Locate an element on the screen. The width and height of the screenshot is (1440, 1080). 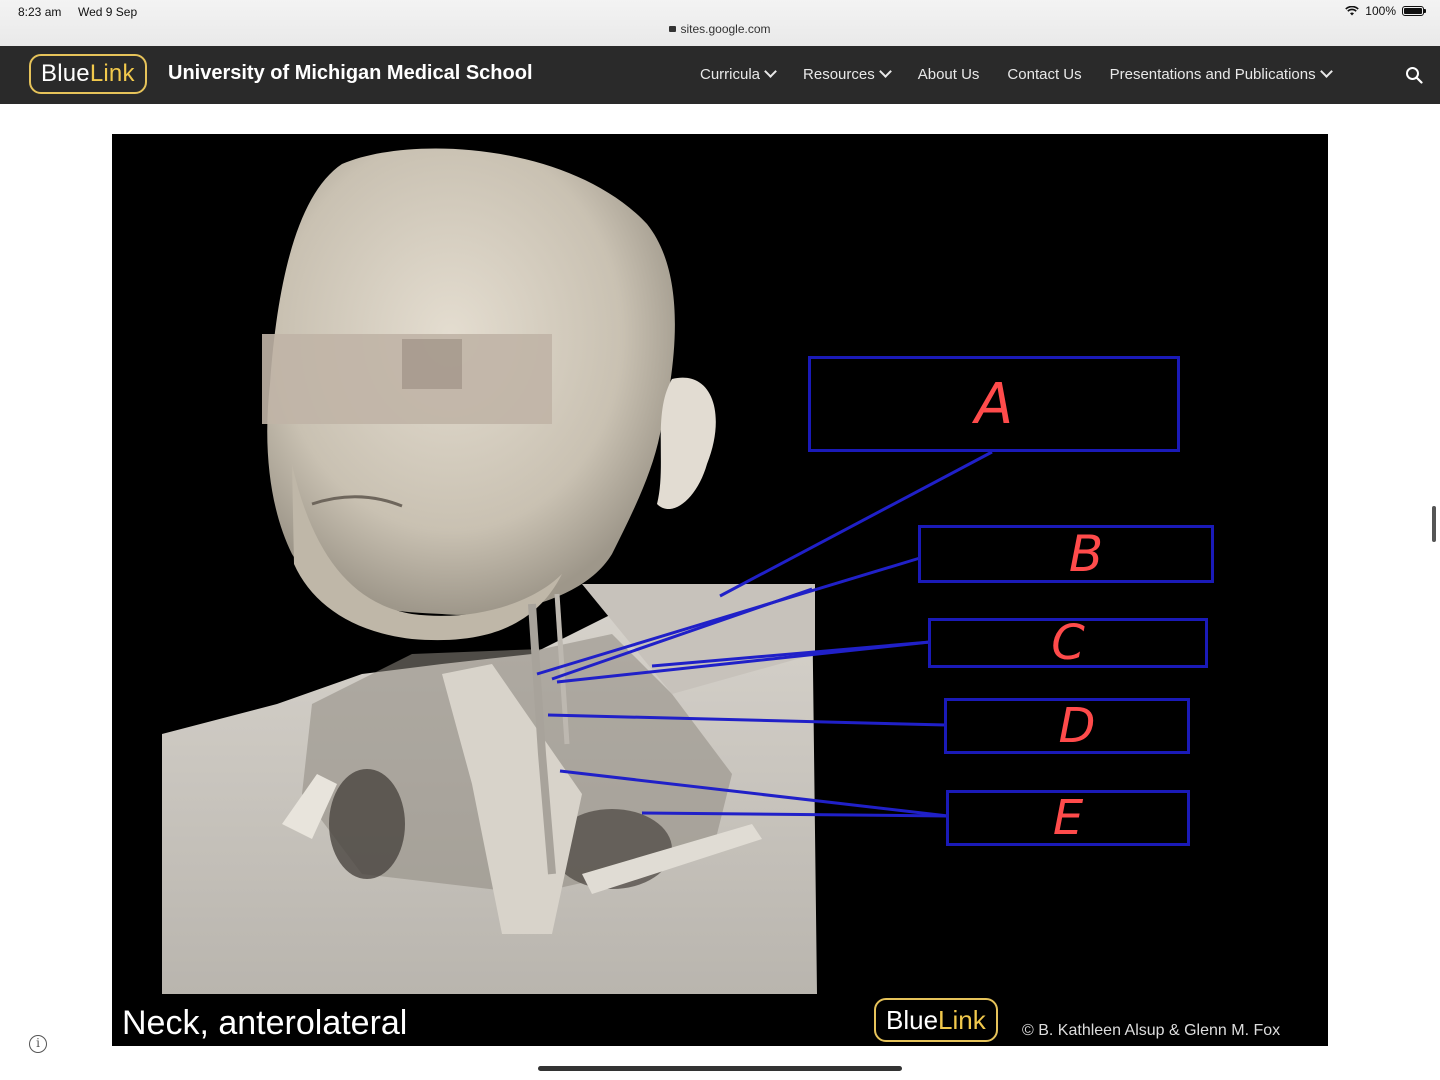
leader-line-b2 is located at coordinates (682, 634).